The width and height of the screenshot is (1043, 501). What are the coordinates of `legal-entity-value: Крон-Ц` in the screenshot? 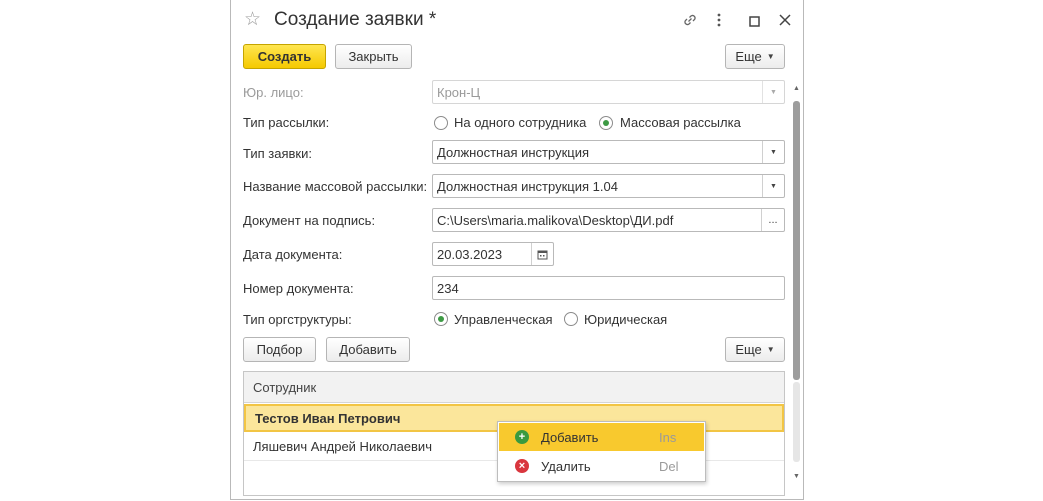 It's located at (459, 92).